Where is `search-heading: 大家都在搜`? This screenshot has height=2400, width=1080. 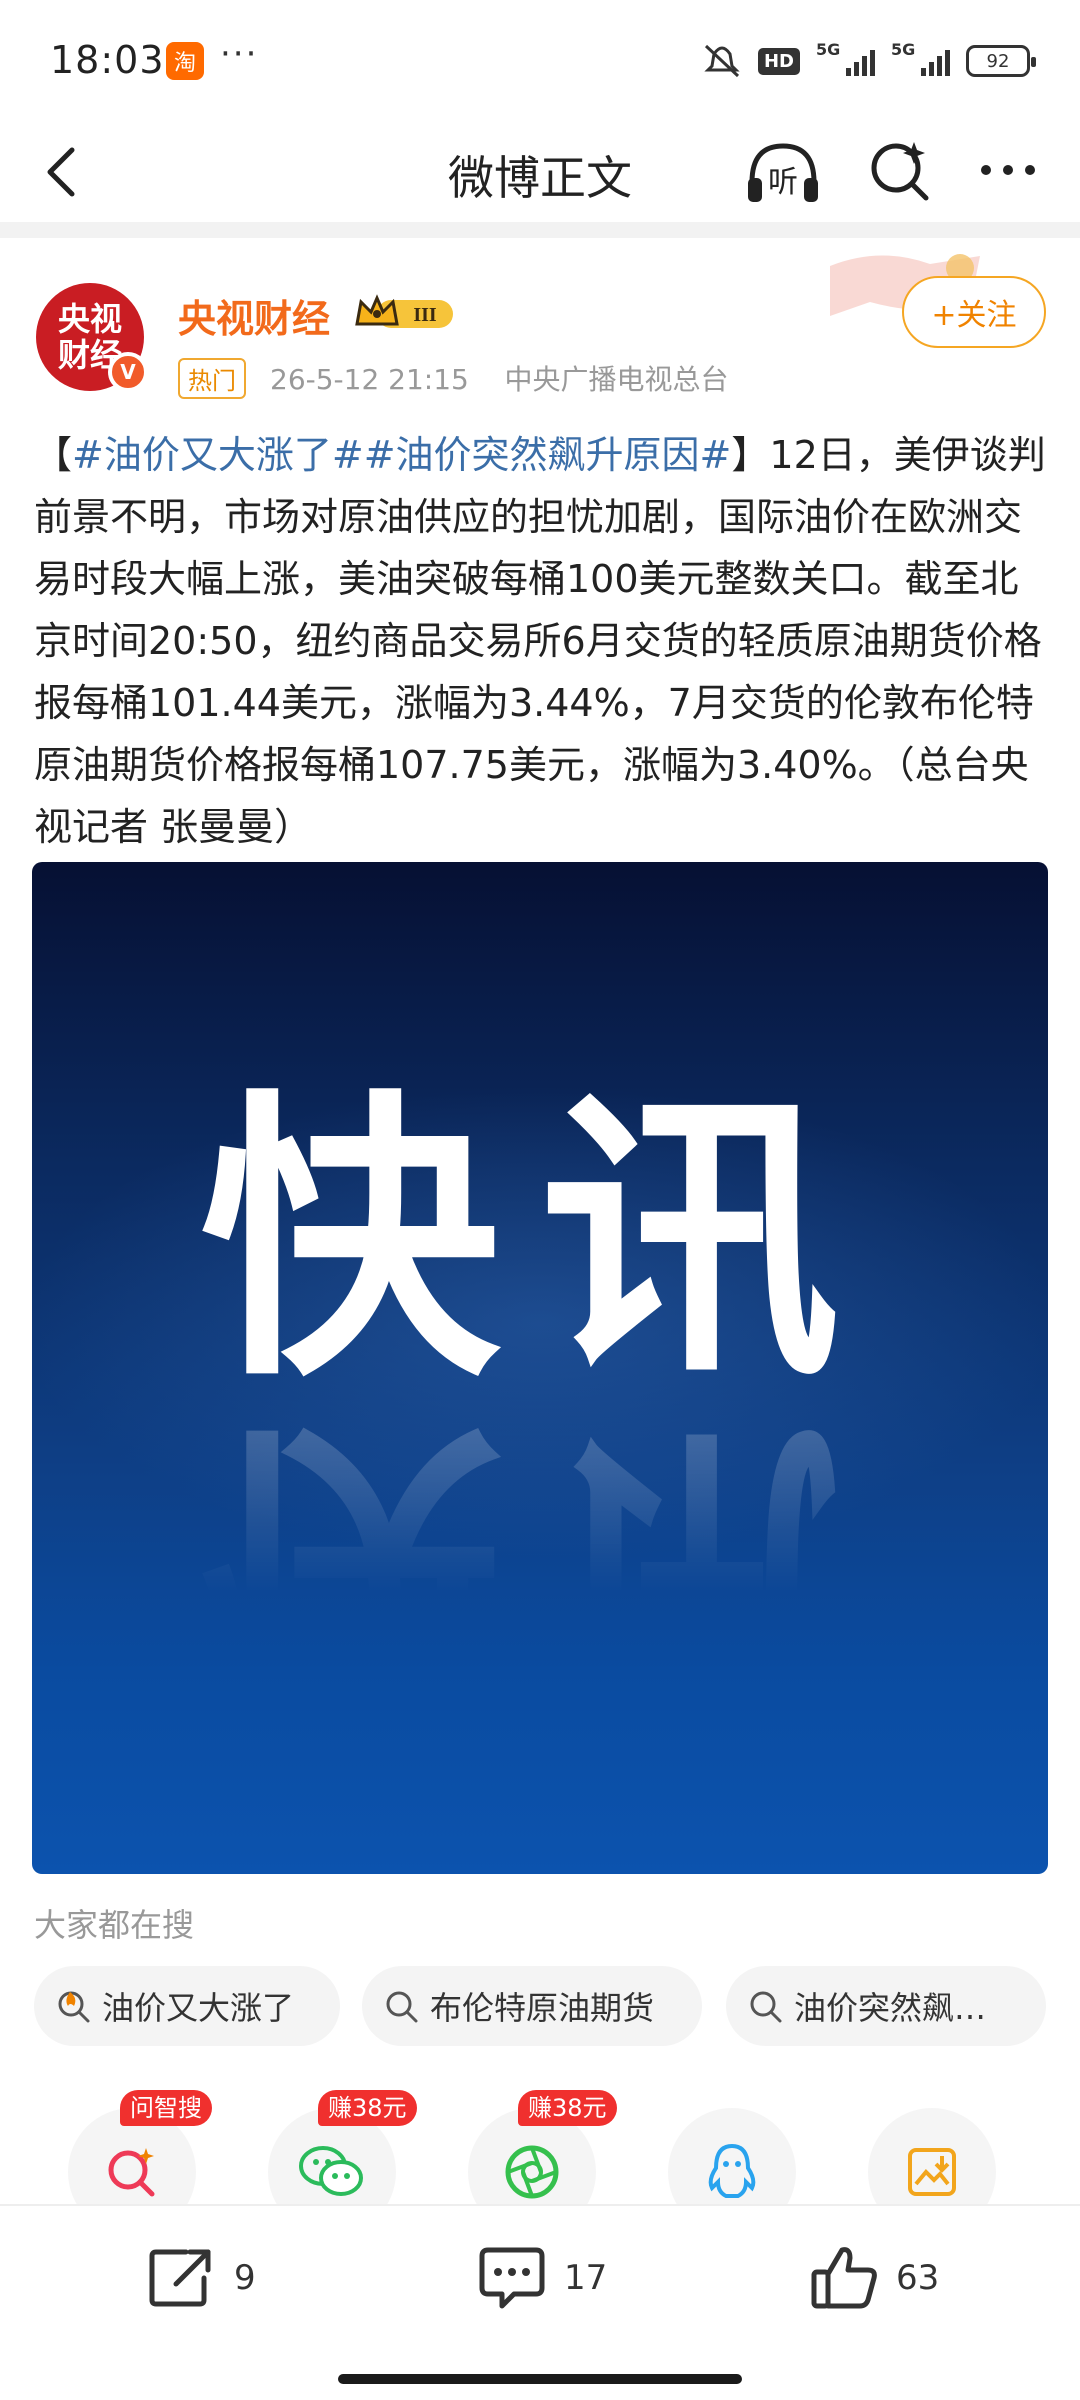
search-heading: 大家都在搜 is located at coordinates (114, 1925).